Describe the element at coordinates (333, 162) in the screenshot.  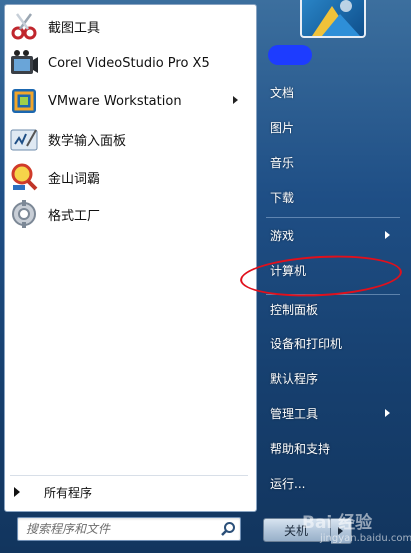
I see `right-item-music: 音乐` at that location.